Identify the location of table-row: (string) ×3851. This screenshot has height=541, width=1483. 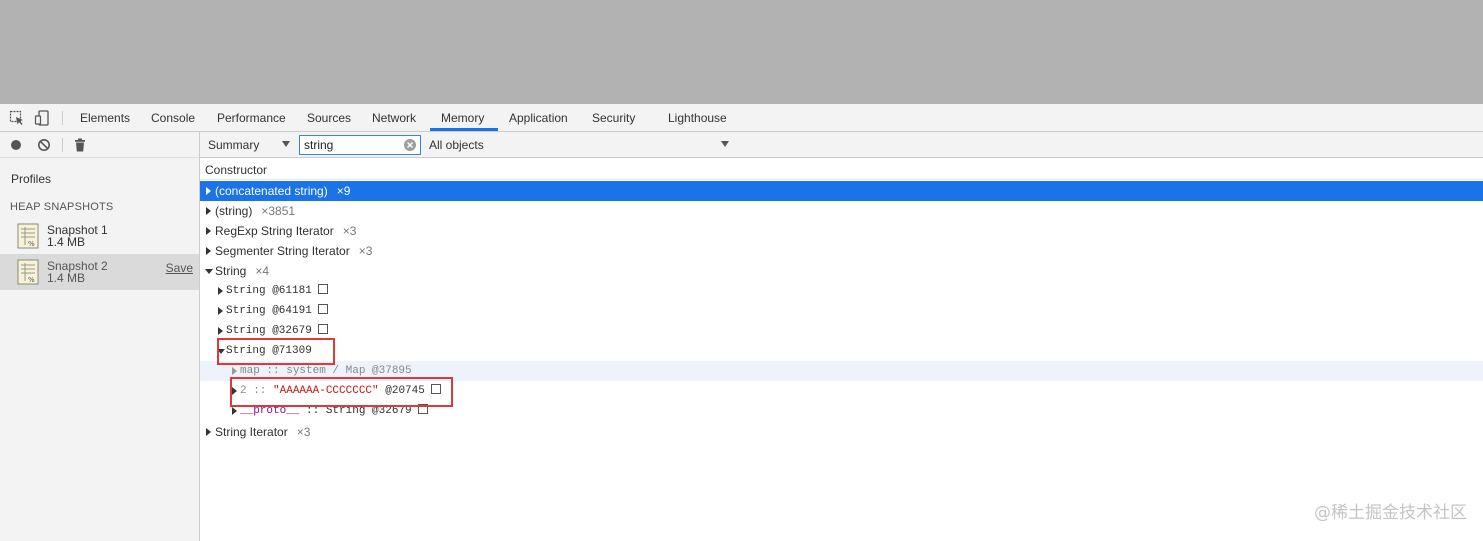
(841, 211).